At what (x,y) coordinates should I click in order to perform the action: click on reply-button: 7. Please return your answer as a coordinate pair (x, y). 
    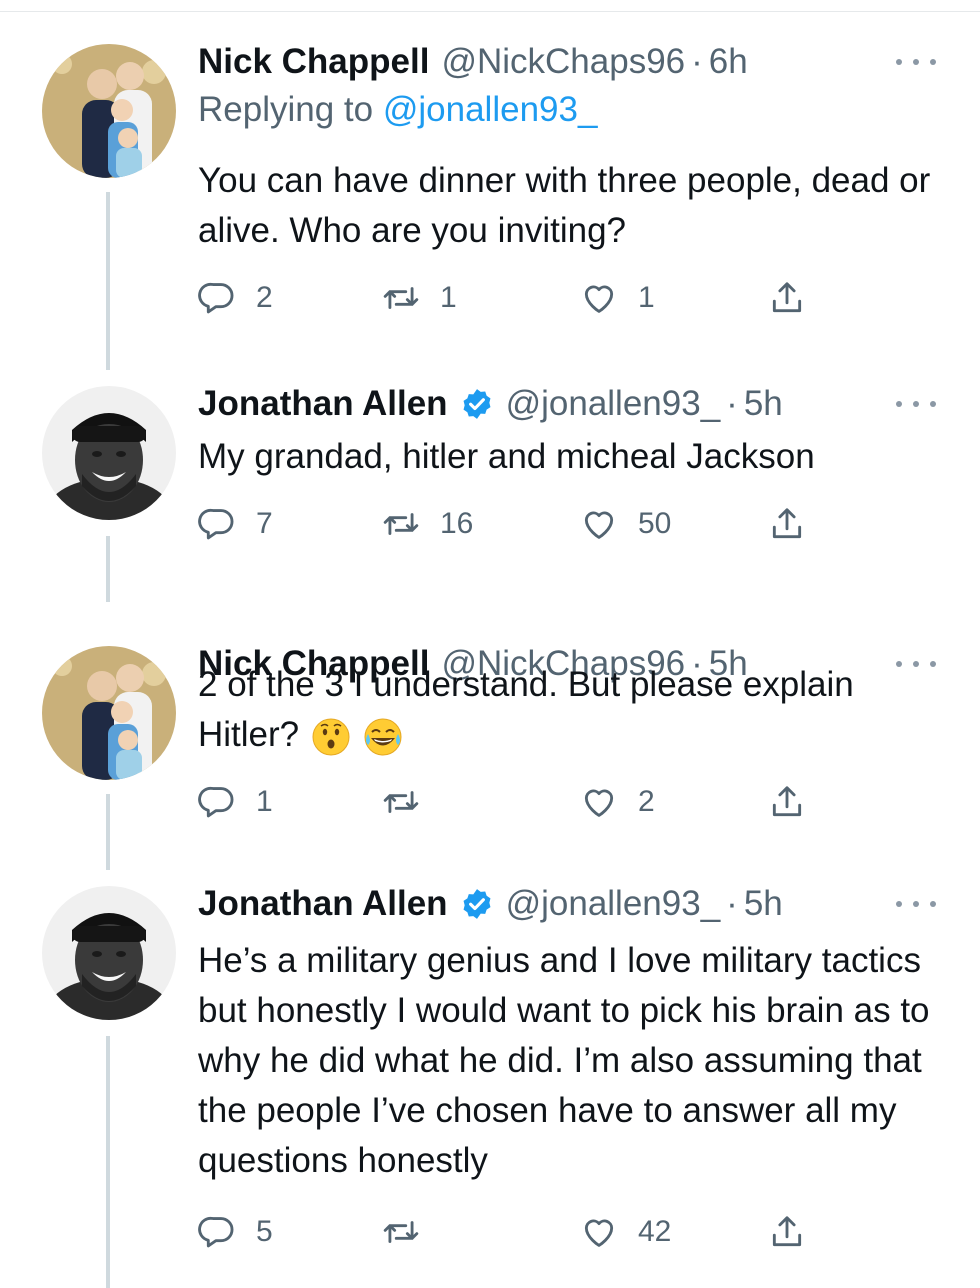
    Looking at the image, I should click on (235, 524).